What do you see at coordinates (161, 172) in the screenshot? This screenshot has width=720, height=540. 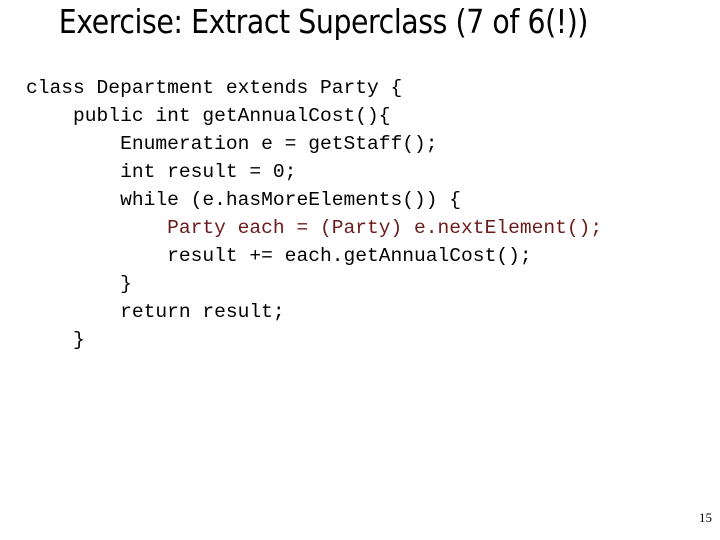 I see `code-line: int result = 0;` at bounding box center [161, 172].